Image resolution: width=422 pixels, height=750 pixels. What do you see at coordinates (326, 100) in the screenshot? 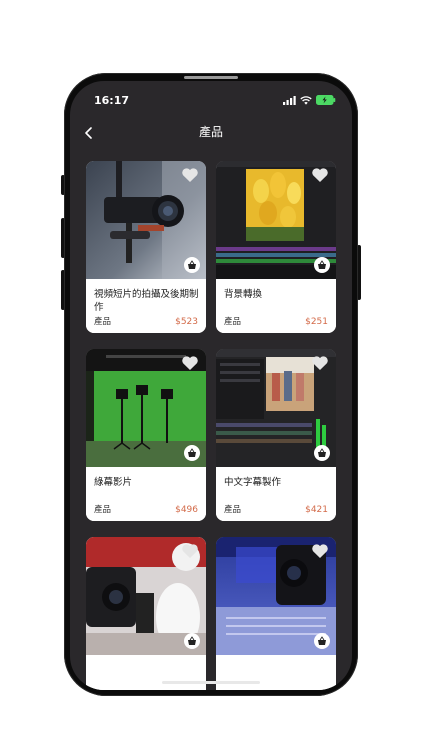
I see `battery-charging-icon` at bounding box center [326, 100].